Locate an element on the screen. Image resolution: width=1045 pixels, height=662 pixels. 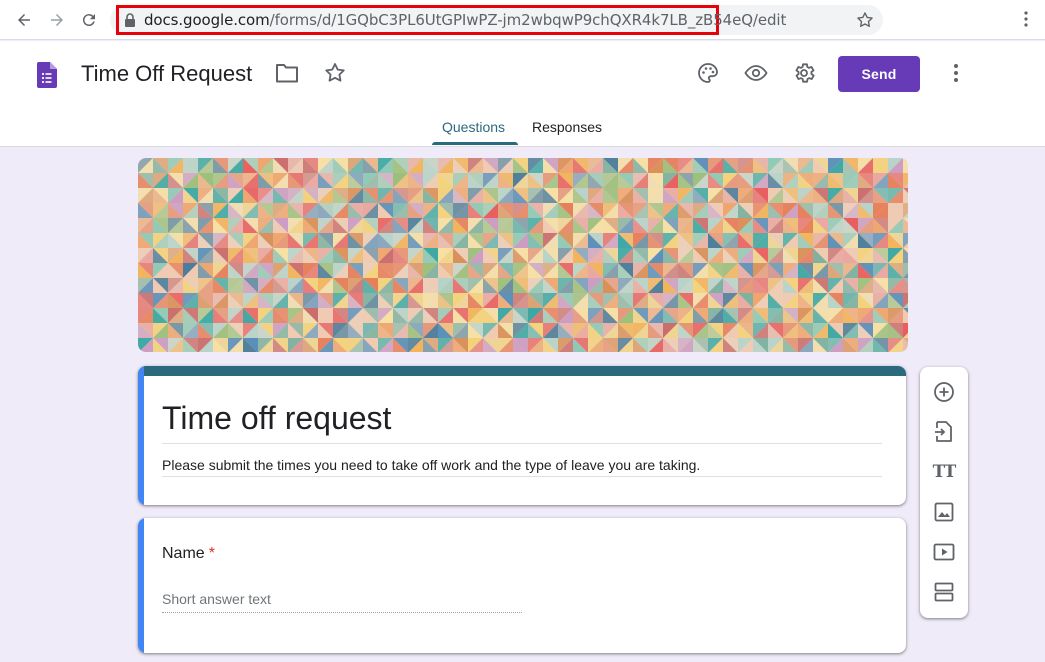
short-answer-underline is located at coordinates (342, 612).